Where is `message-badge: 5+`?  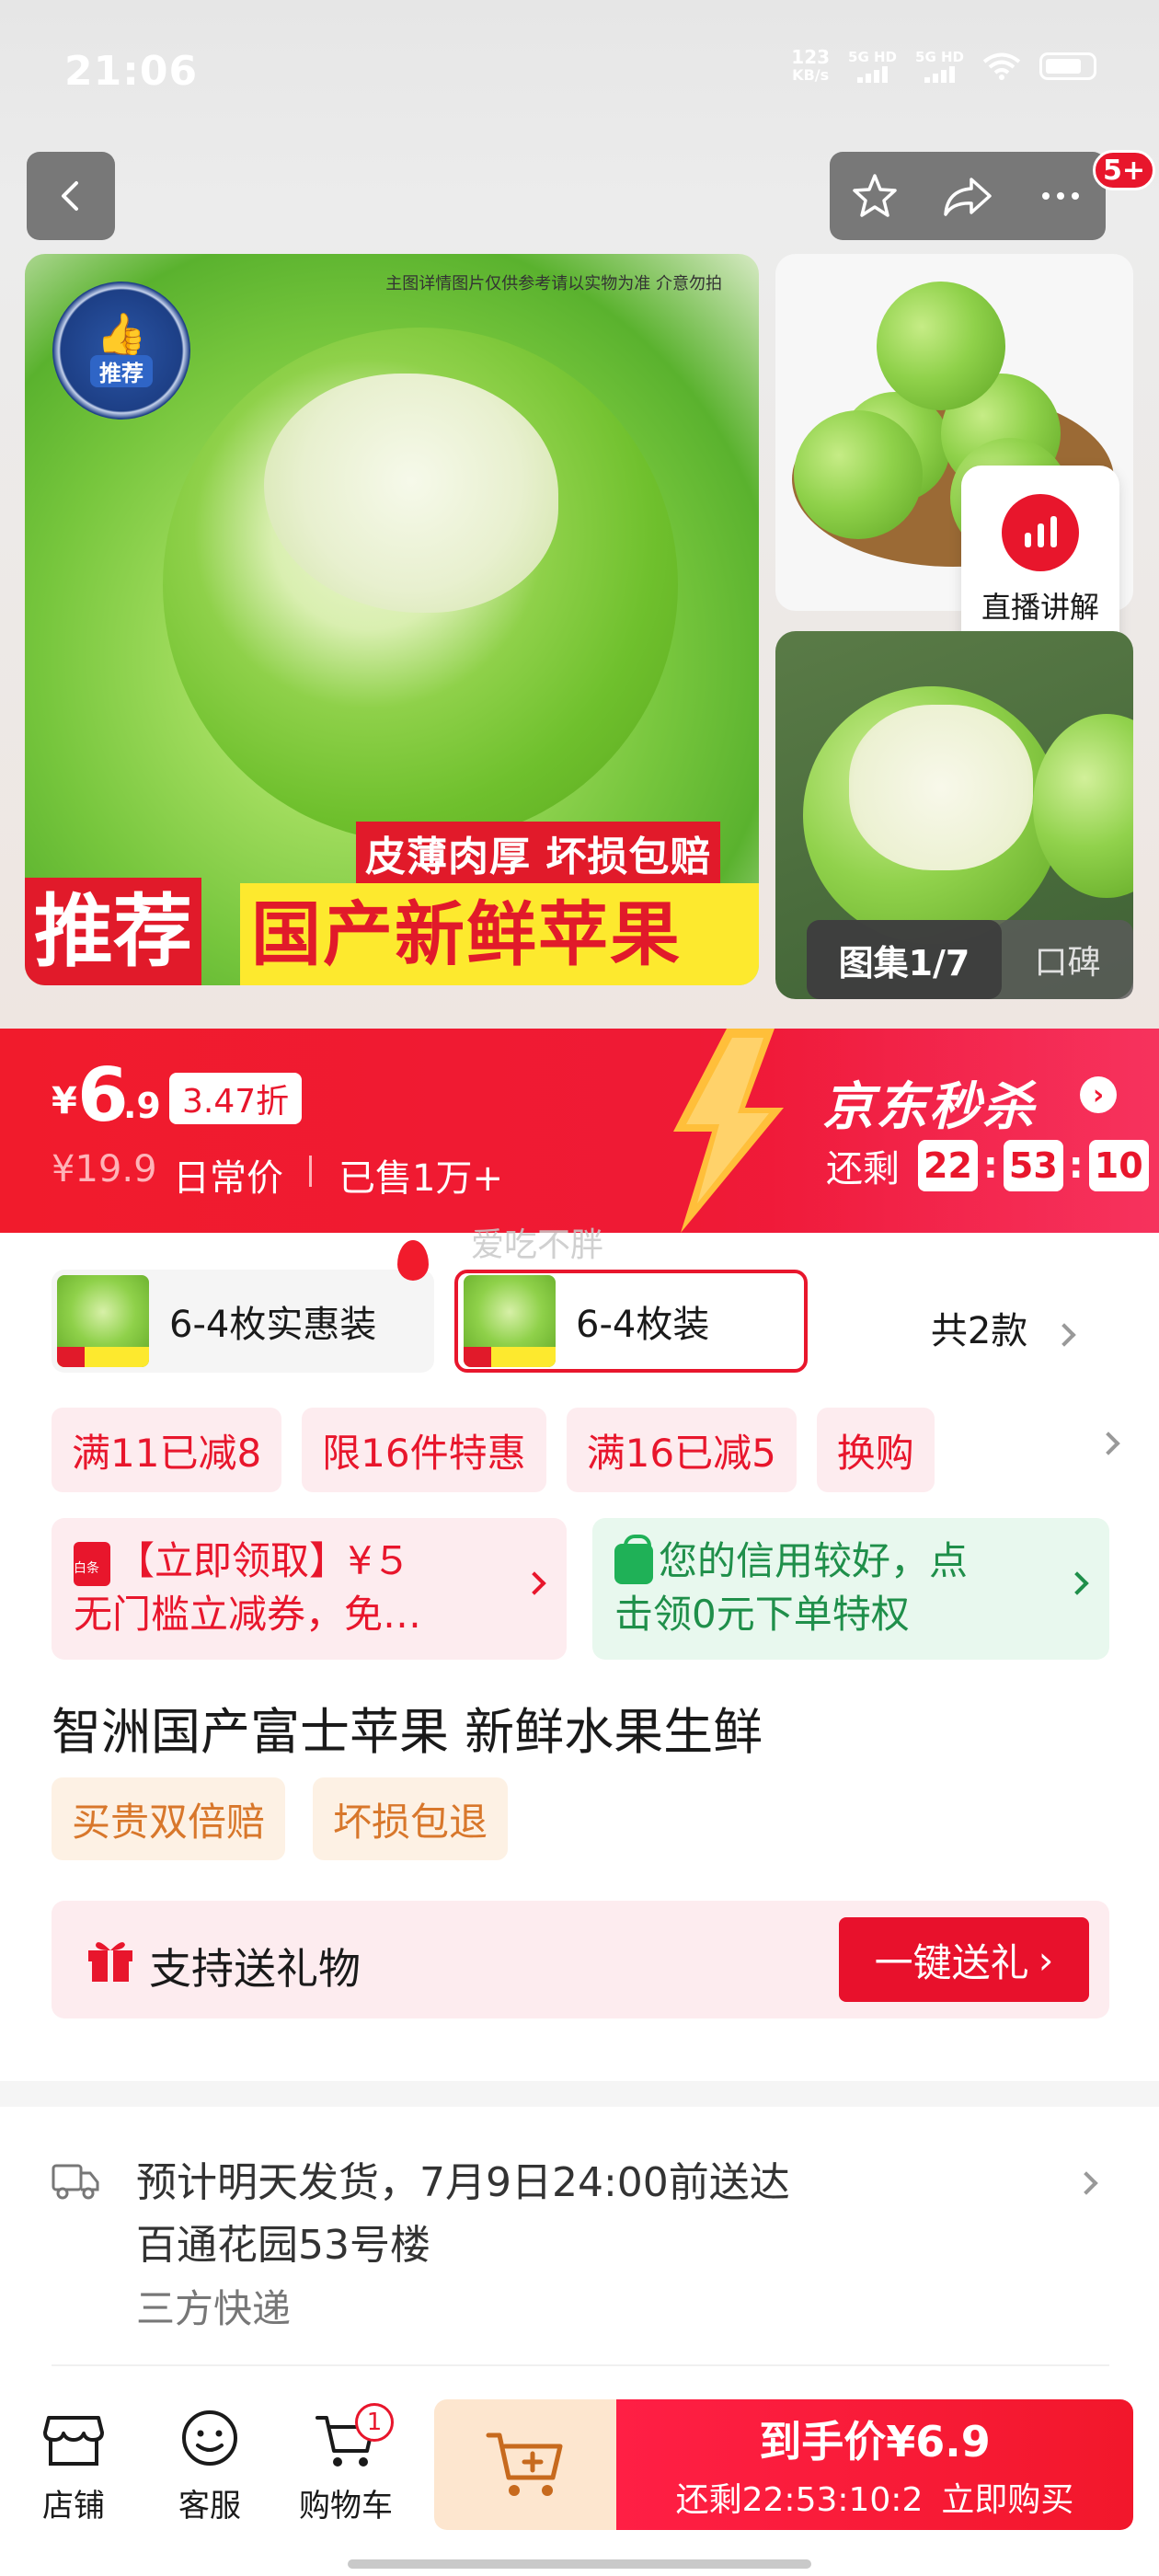
message-badge: 5+ is located at coordinates (1124, 170).